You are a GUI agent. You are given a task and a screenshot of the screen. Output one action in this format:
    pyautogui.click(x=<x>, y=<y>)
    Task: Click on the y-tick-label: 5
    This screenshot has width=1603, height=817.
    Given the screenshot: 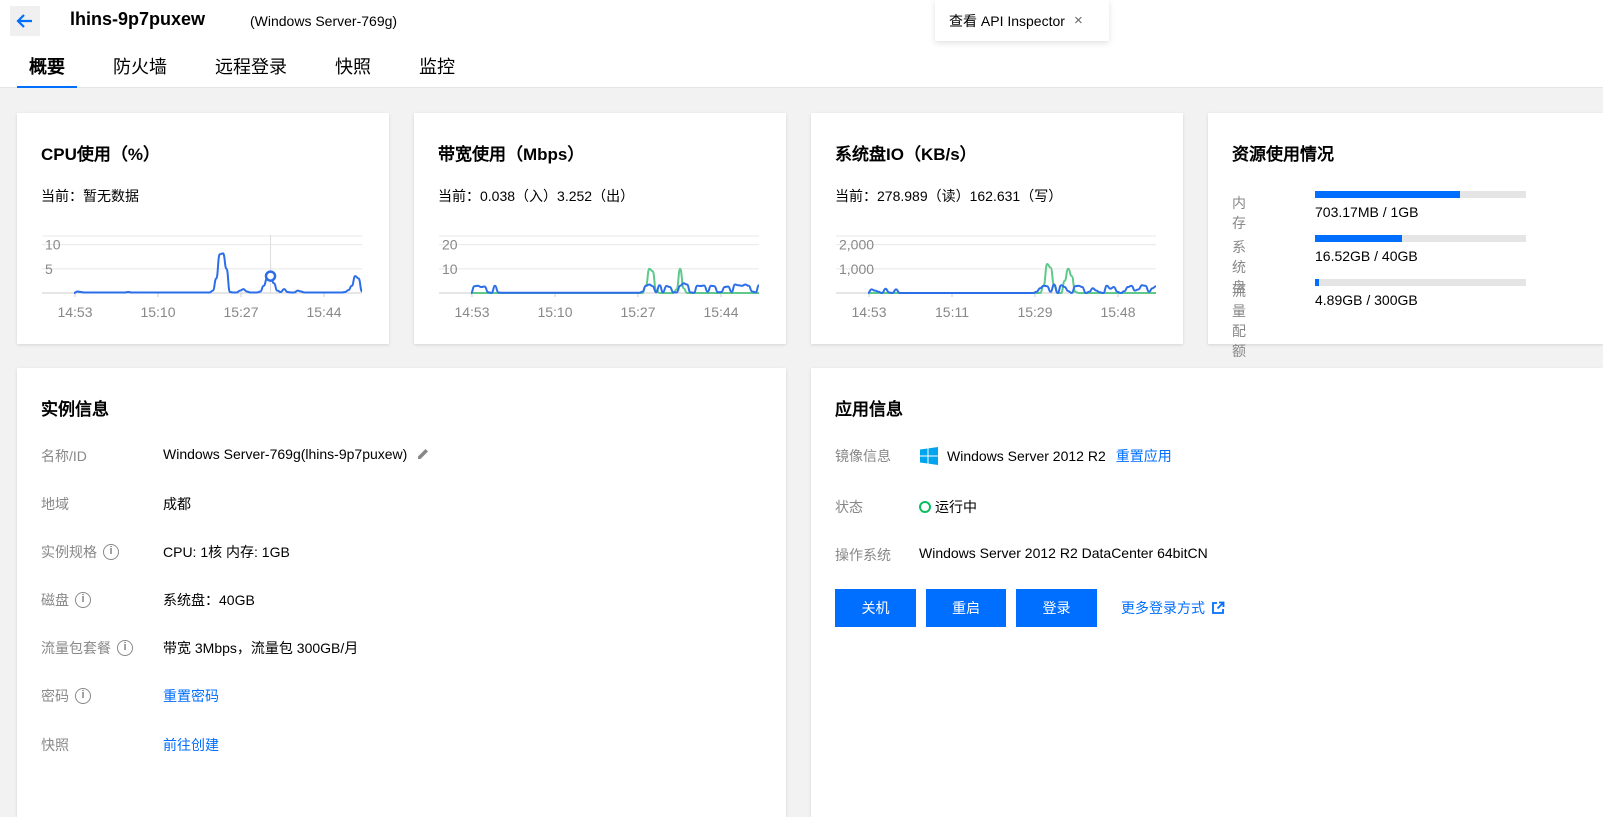 What is the action you would take?
    pyautogui.click(x=49, y=269)
    